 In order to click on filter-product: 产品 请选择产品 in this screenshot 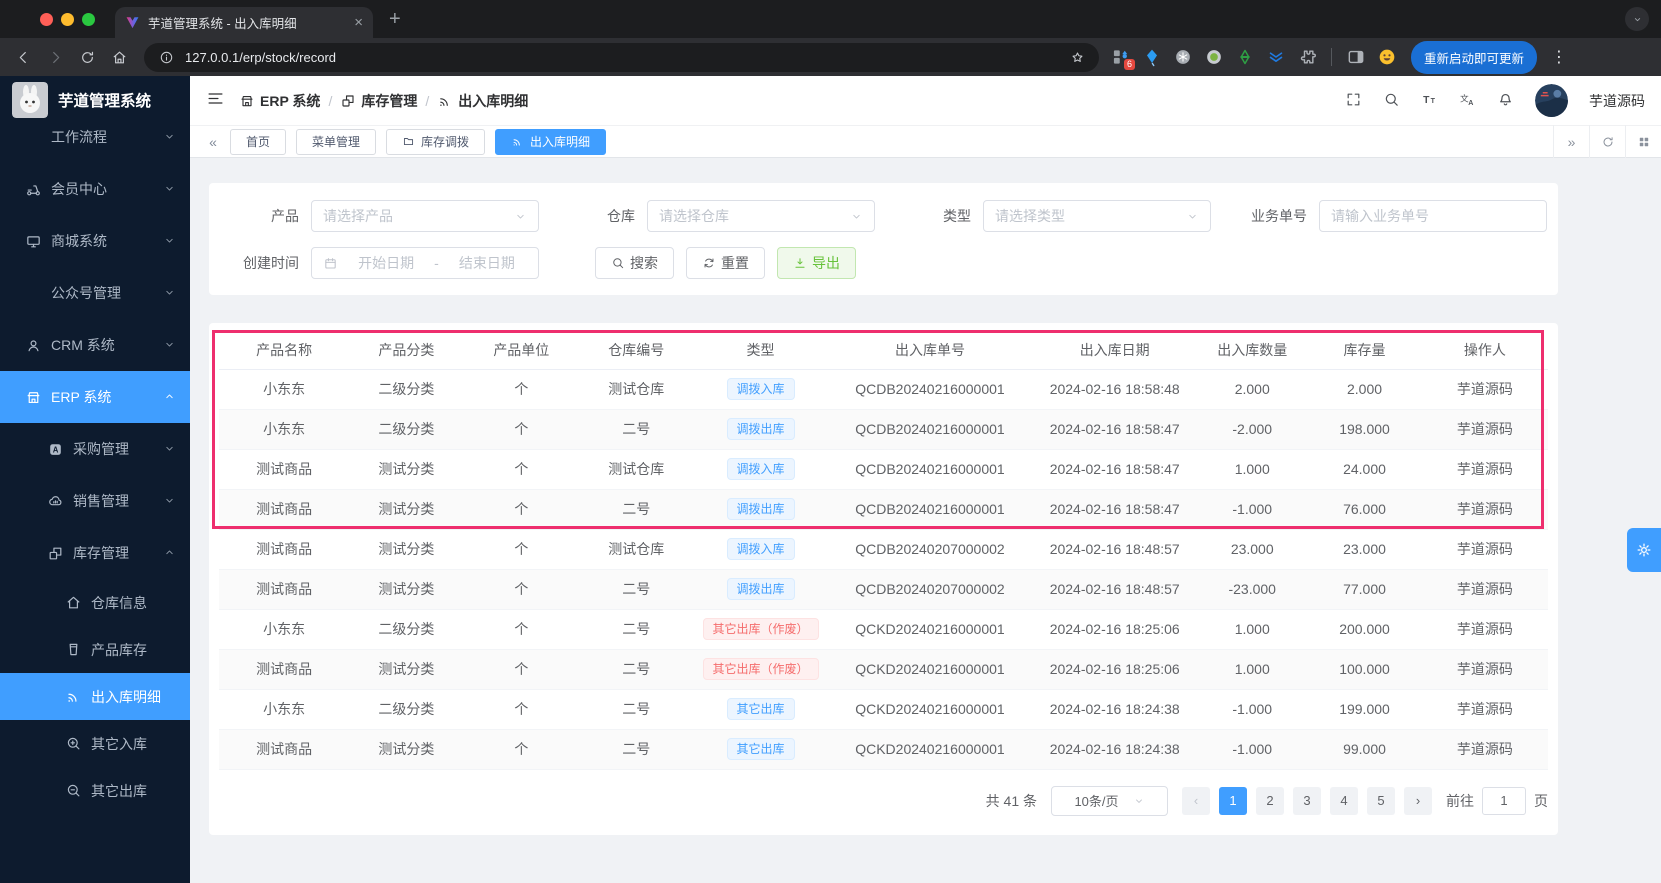, I will do `click(384, 216)`.